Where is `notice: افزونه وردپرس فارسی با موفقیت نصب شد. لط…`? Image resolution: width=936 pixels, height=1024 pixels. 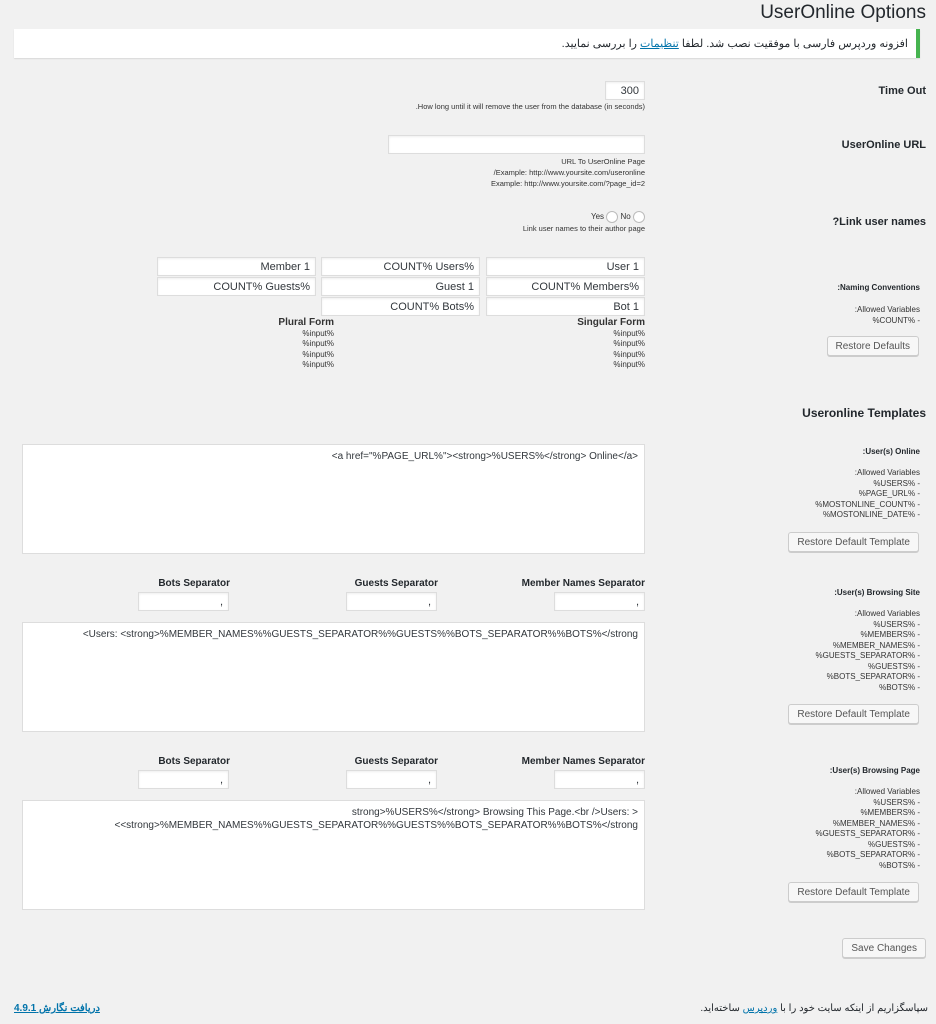
notice: افزونه وردپرس فارسی با موفقیت نصب شد. لط… is located at coordinates (467, 43).